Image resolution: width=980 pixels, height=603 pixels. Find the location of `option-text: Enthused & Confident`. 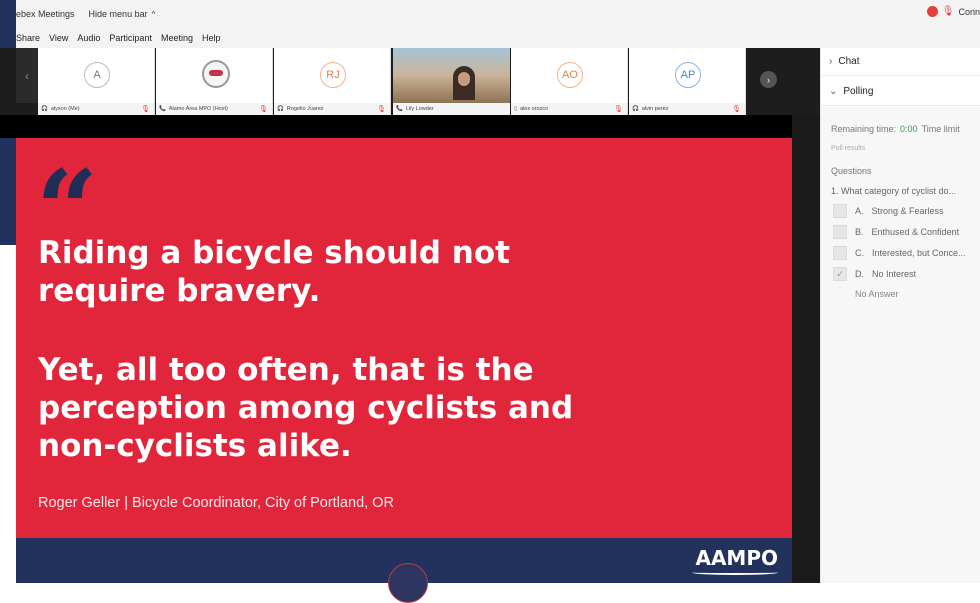

option-text: Enthused & Confident is located at coordinates (915, 232).